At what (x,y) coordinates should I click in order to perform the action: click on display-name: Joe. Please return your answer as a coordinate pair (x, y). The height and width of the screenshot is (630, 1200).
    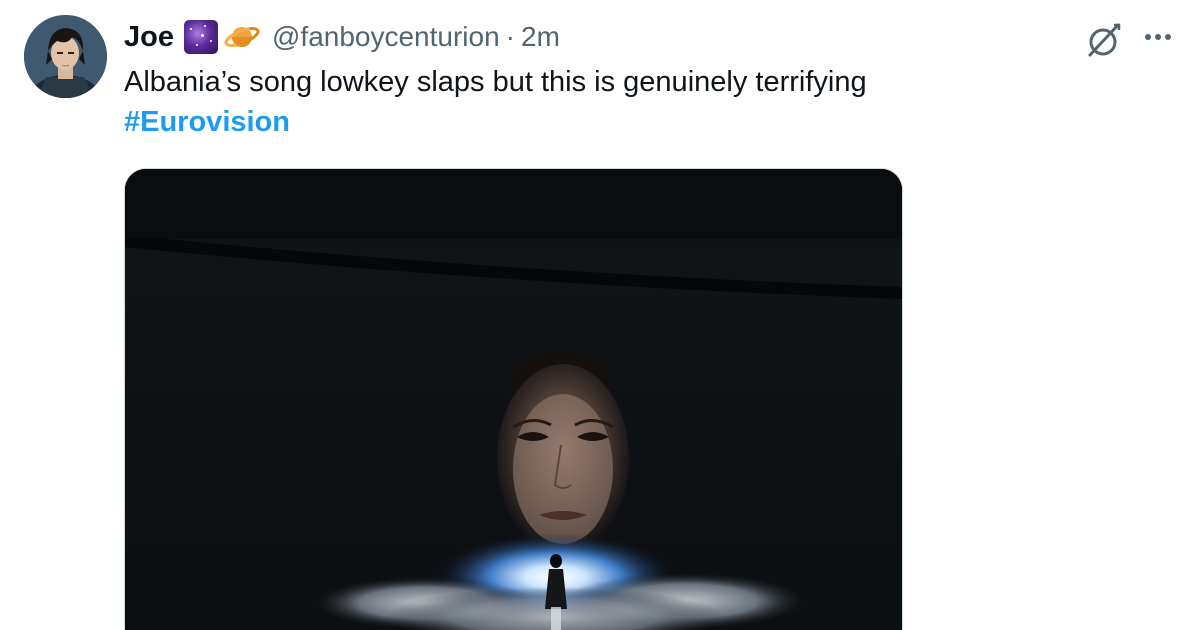
    Looking at the image, I should click on (149, 37).